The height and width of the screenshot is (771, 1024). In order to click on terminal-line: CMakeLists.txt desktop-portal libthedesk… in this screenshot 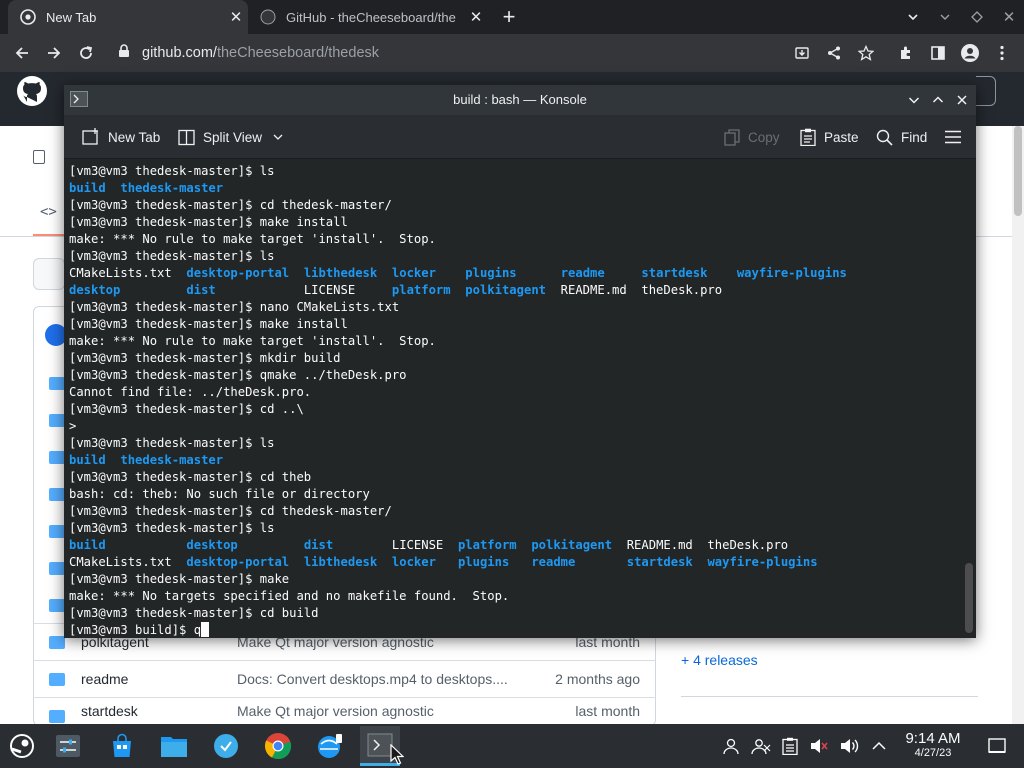, I will do `click(515, 562)`.